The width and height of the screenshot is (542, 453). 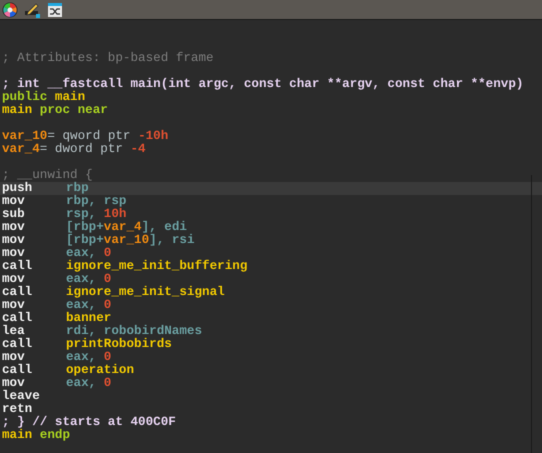 What do you see at coordinates (271, 435) in the screenshot?
I see `code-line: main endp` at bounding box center [271, 435].